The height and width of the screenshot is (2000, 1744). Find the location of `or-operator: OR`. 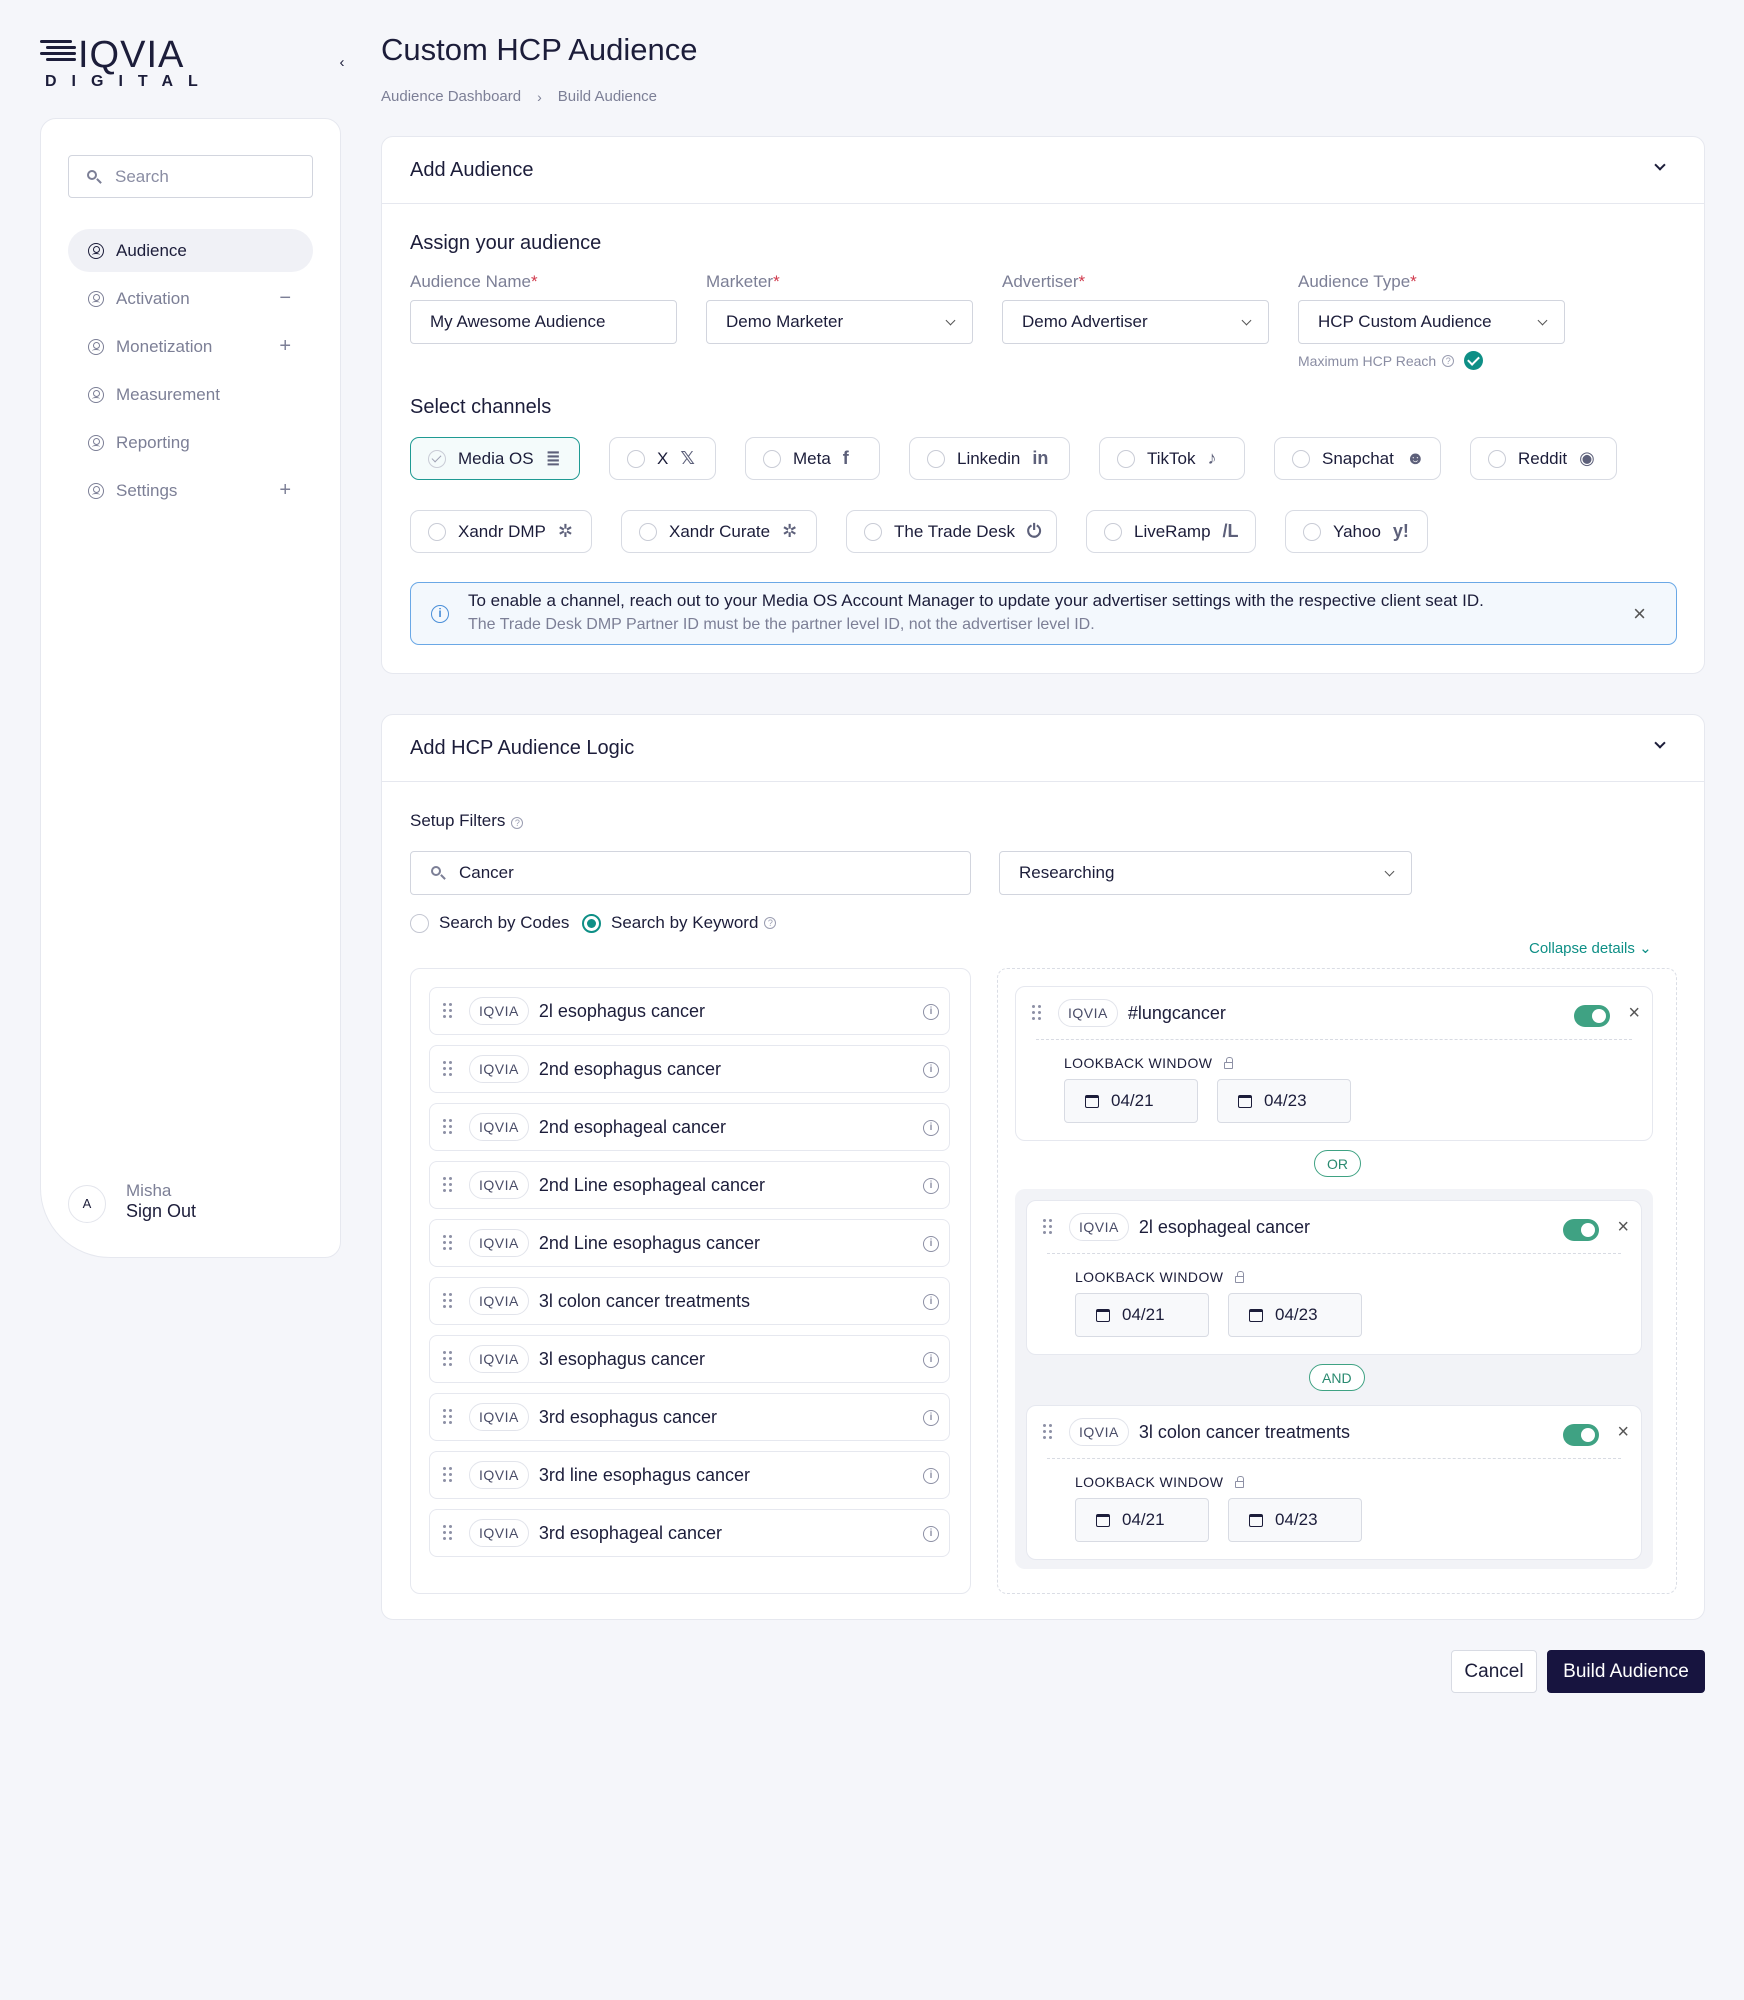

or-operator: OR is located at coordinates (1337, 1163).